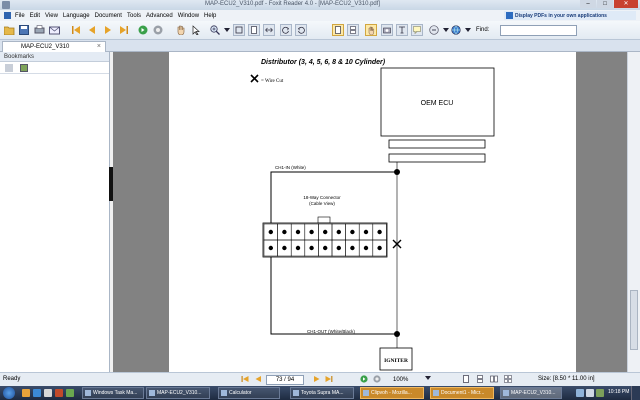 This screenshot has height=400, width=640. I want to click on battery-tray-icon, so click(600, 393).